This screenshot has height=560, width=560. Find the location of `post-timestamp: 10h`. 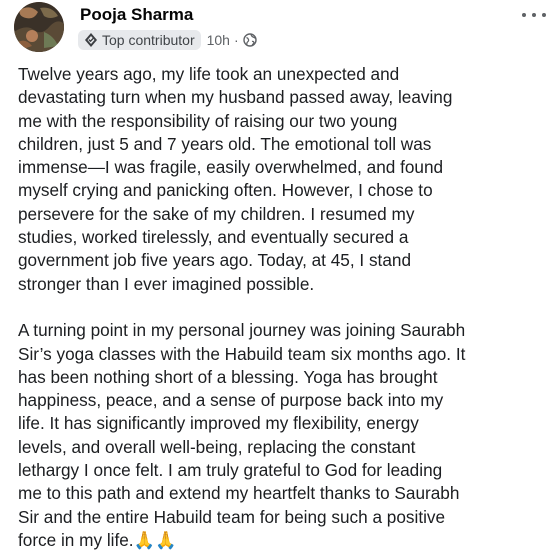

post-timestamp: 10h is located at coordinates (218, 40).